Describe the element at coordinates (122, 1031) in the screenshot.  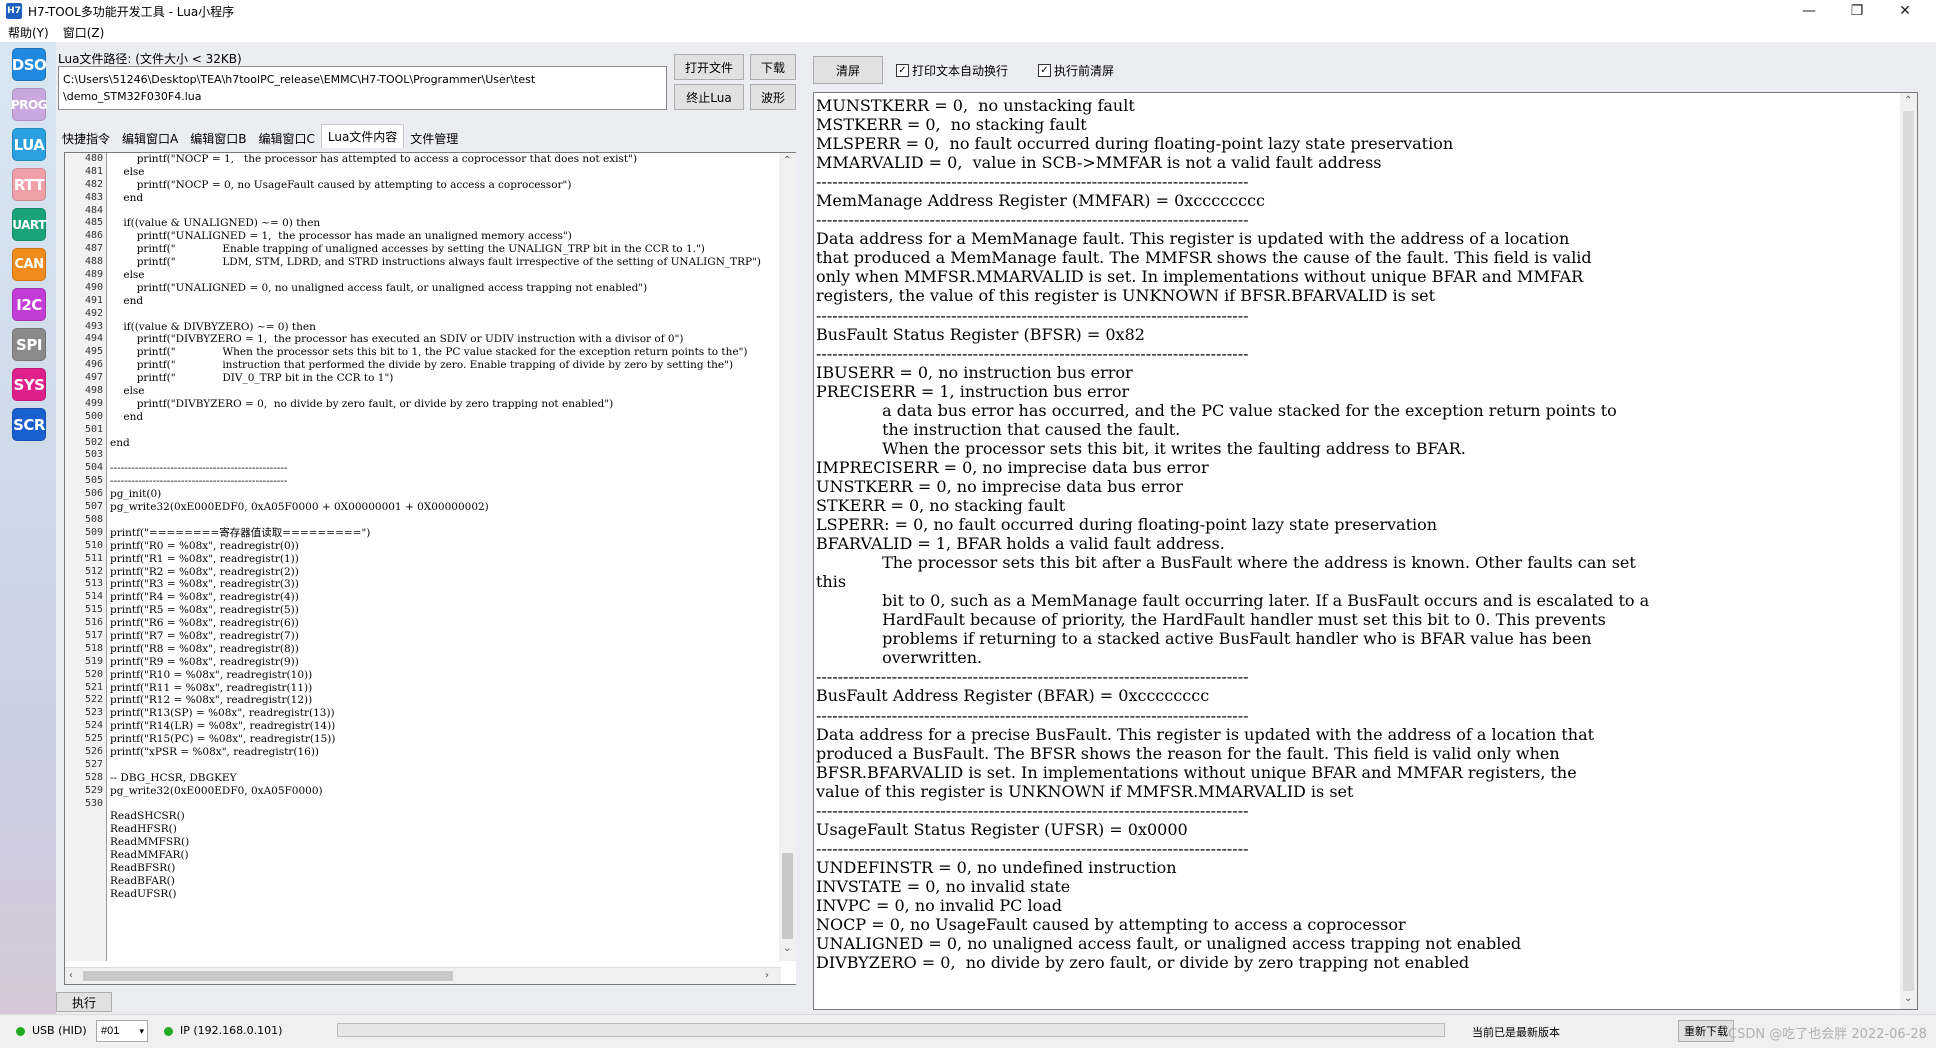
I see `device-select: #01 ▾` at that location.